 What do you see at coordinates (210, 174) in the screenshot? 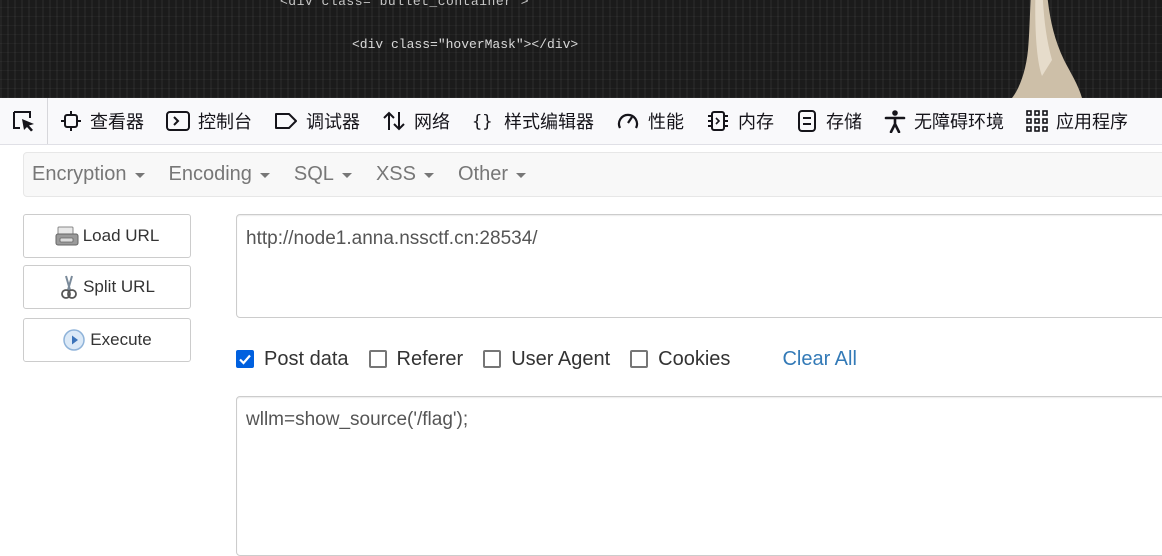
I see `menu-label: Encoding` at bounding box center [210, 174].